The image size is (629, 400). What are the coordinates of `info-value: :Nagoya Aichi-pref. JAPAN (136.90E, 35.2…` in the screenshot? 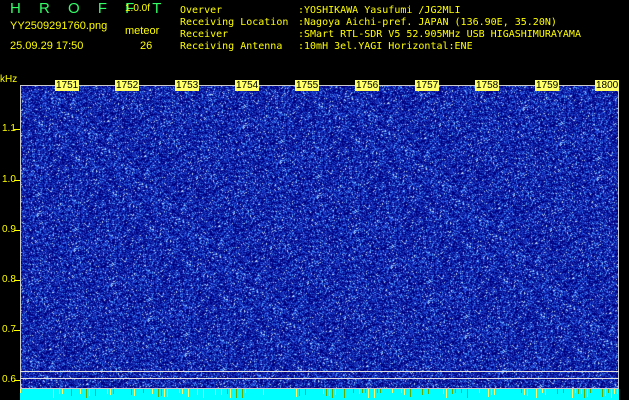 It's located at (427, 22).